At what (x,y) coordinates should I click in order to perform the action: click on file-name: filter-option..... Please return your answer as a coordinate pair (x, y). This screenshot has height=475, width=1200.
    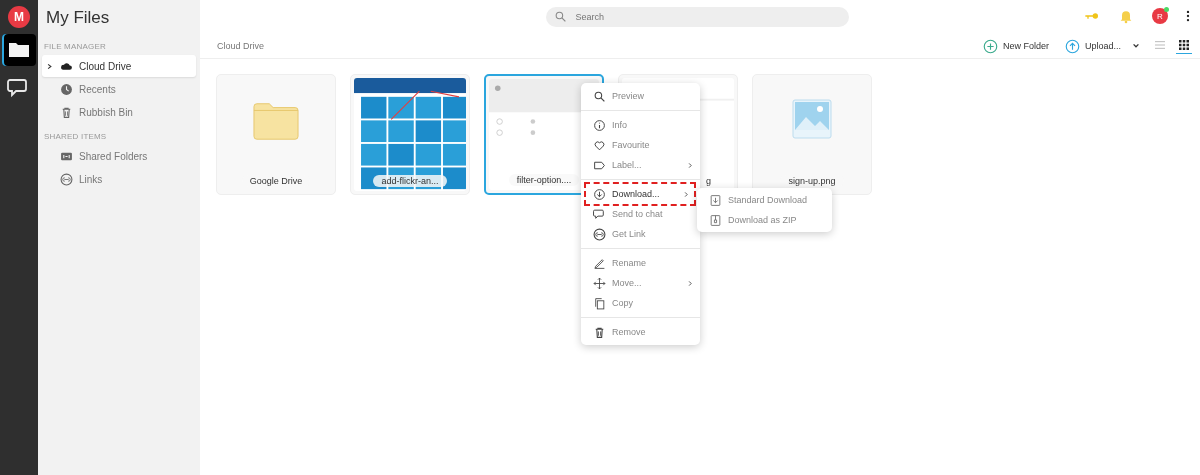
    Looking at the image, I should click on (544, 180).